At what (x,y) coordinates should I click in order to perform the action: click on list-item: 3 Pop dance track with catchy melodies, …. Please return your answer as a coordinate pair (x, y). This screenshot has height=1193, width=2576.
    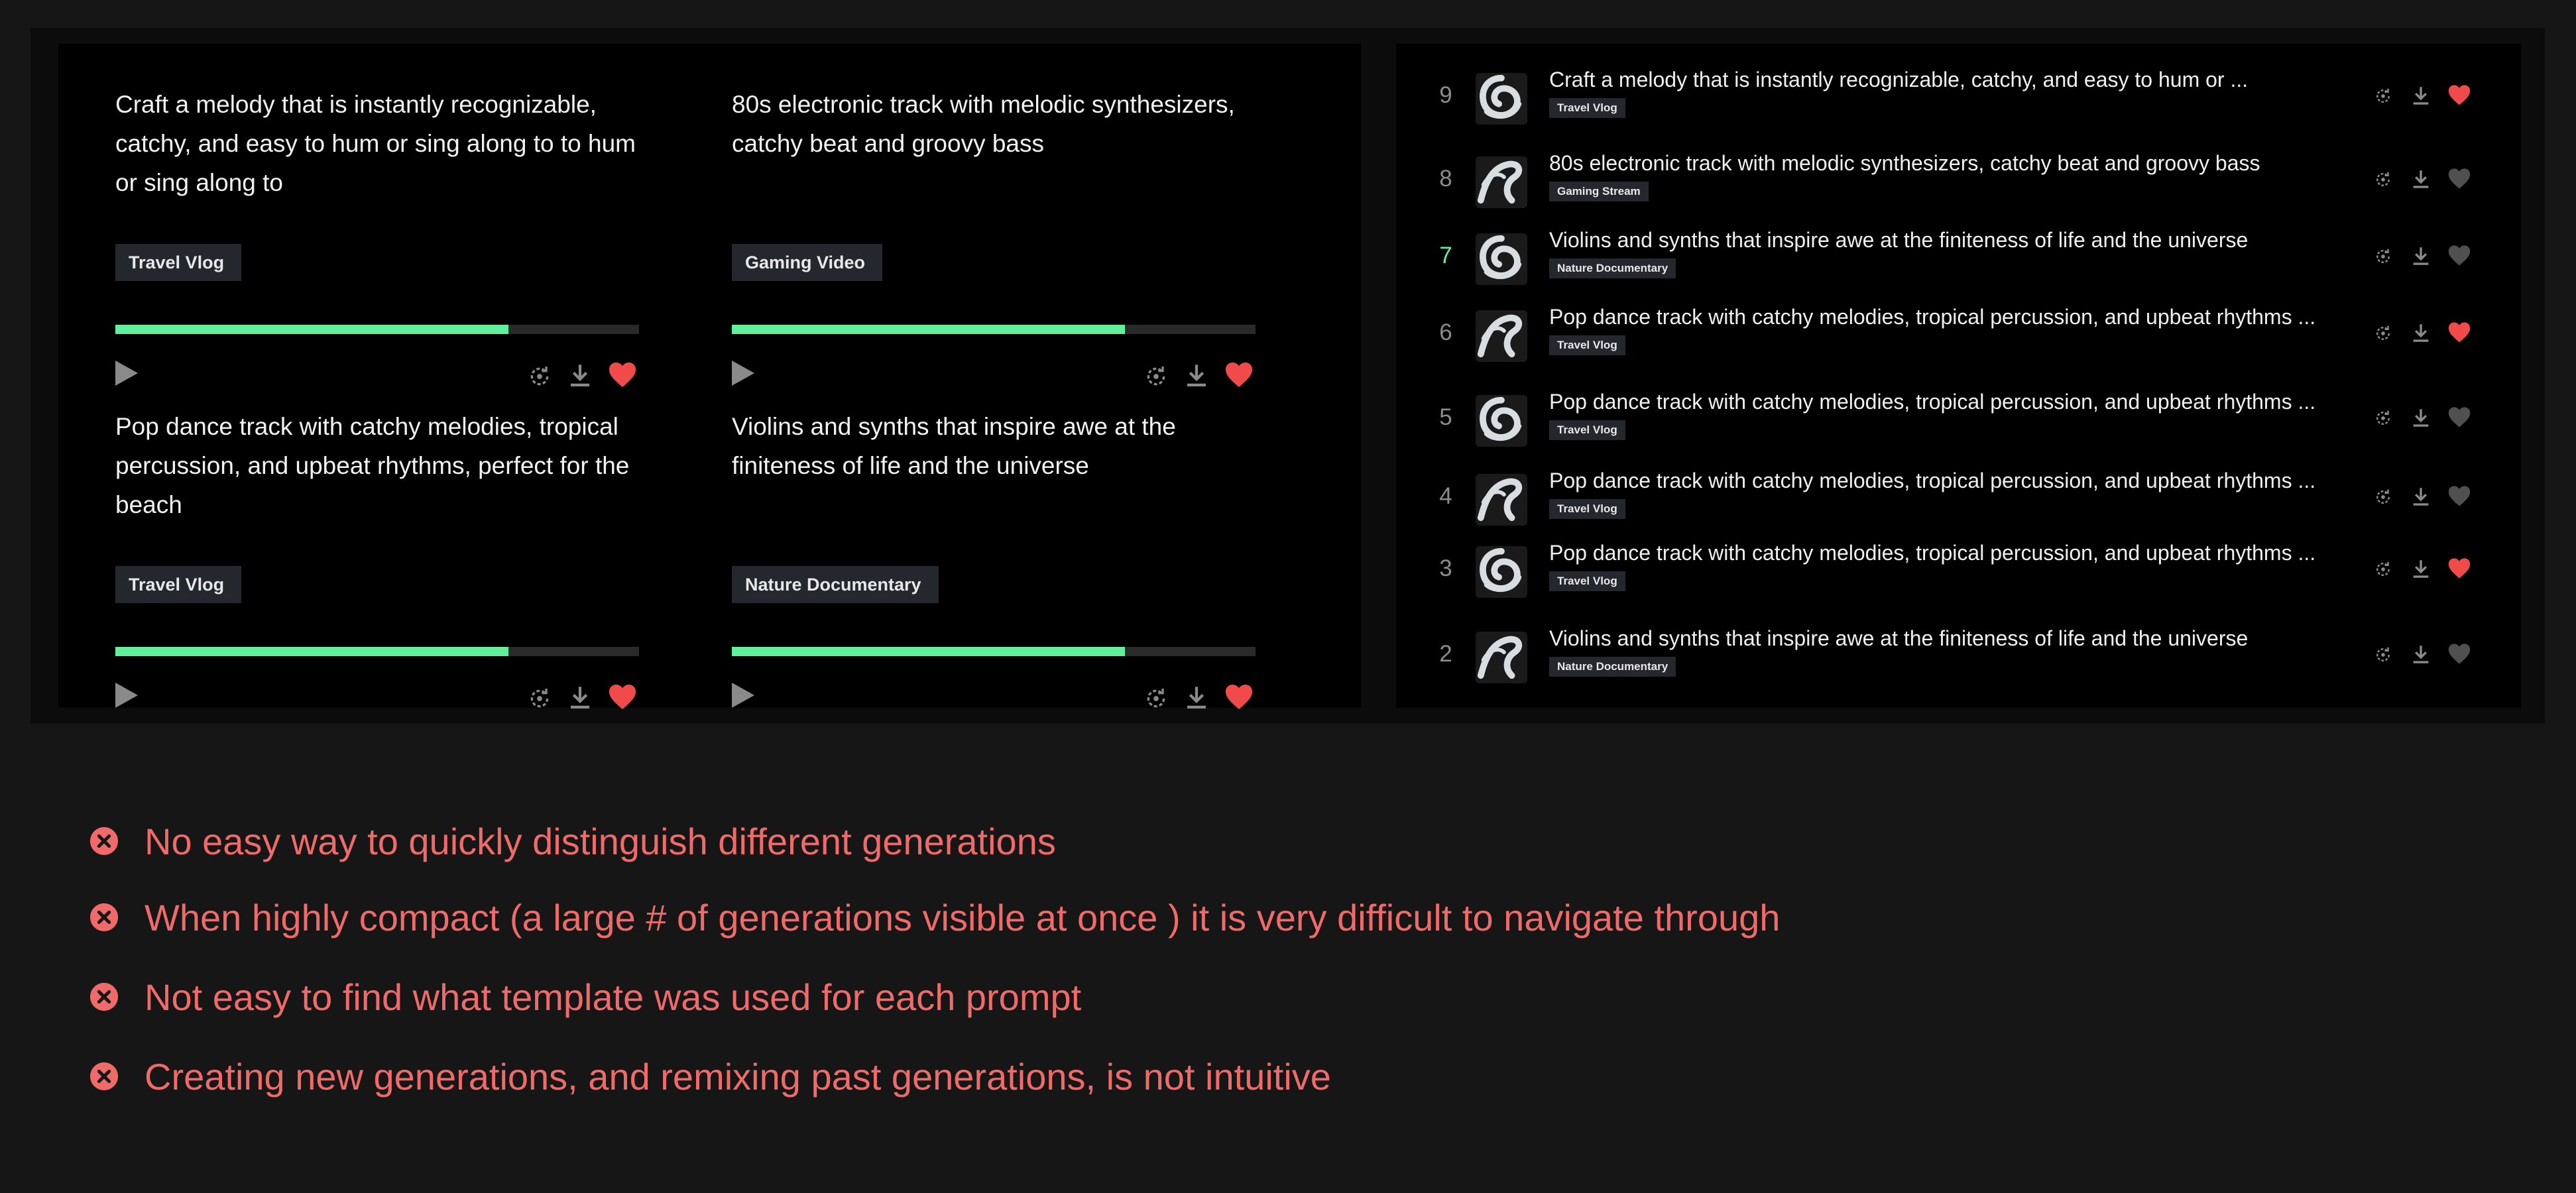
    Looking at the image, I should click on (1958, 578).